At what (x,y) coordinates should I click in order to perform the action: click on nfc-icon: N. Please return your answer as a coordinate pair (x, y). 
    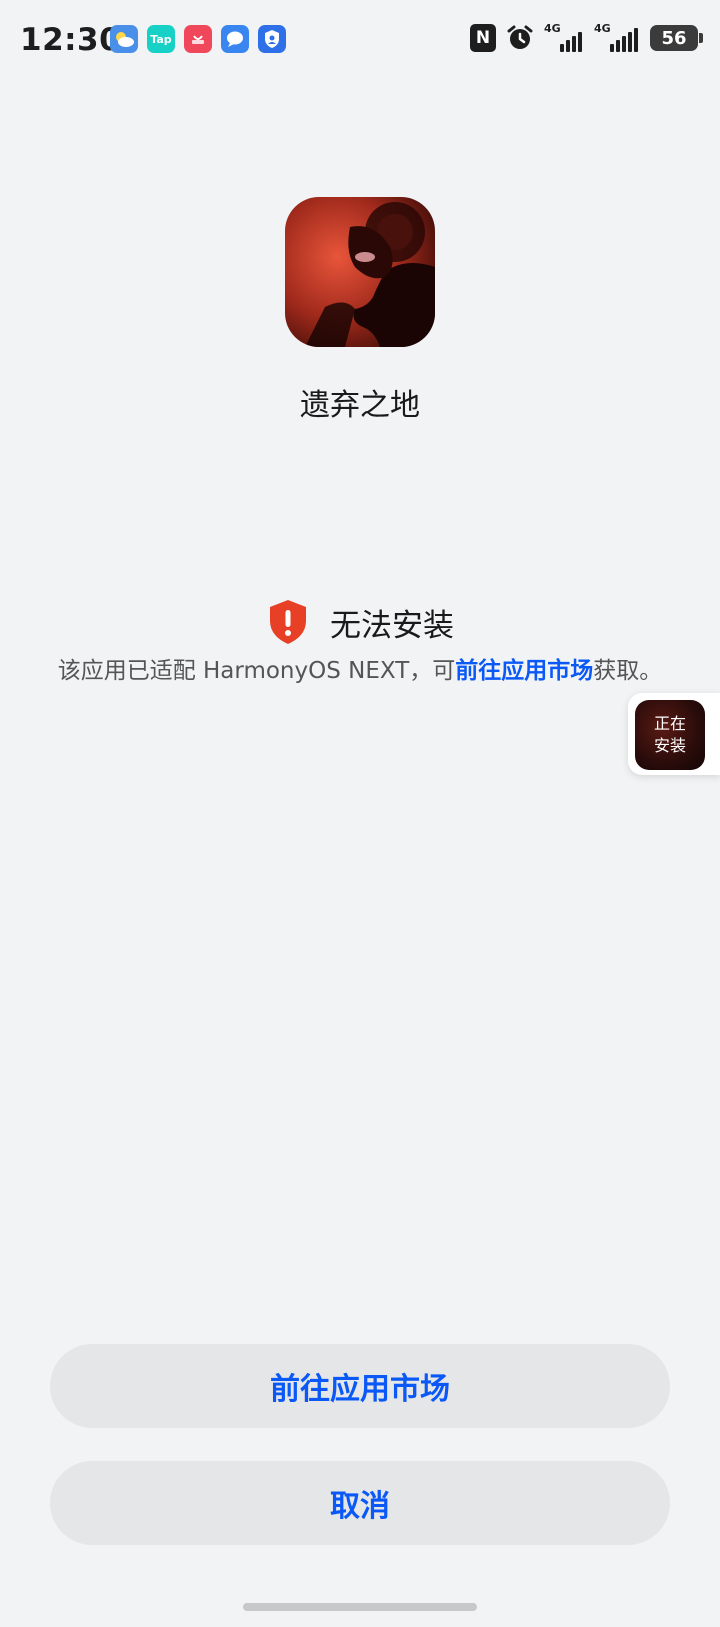
    Looking at the image, I should click on (483, 38).